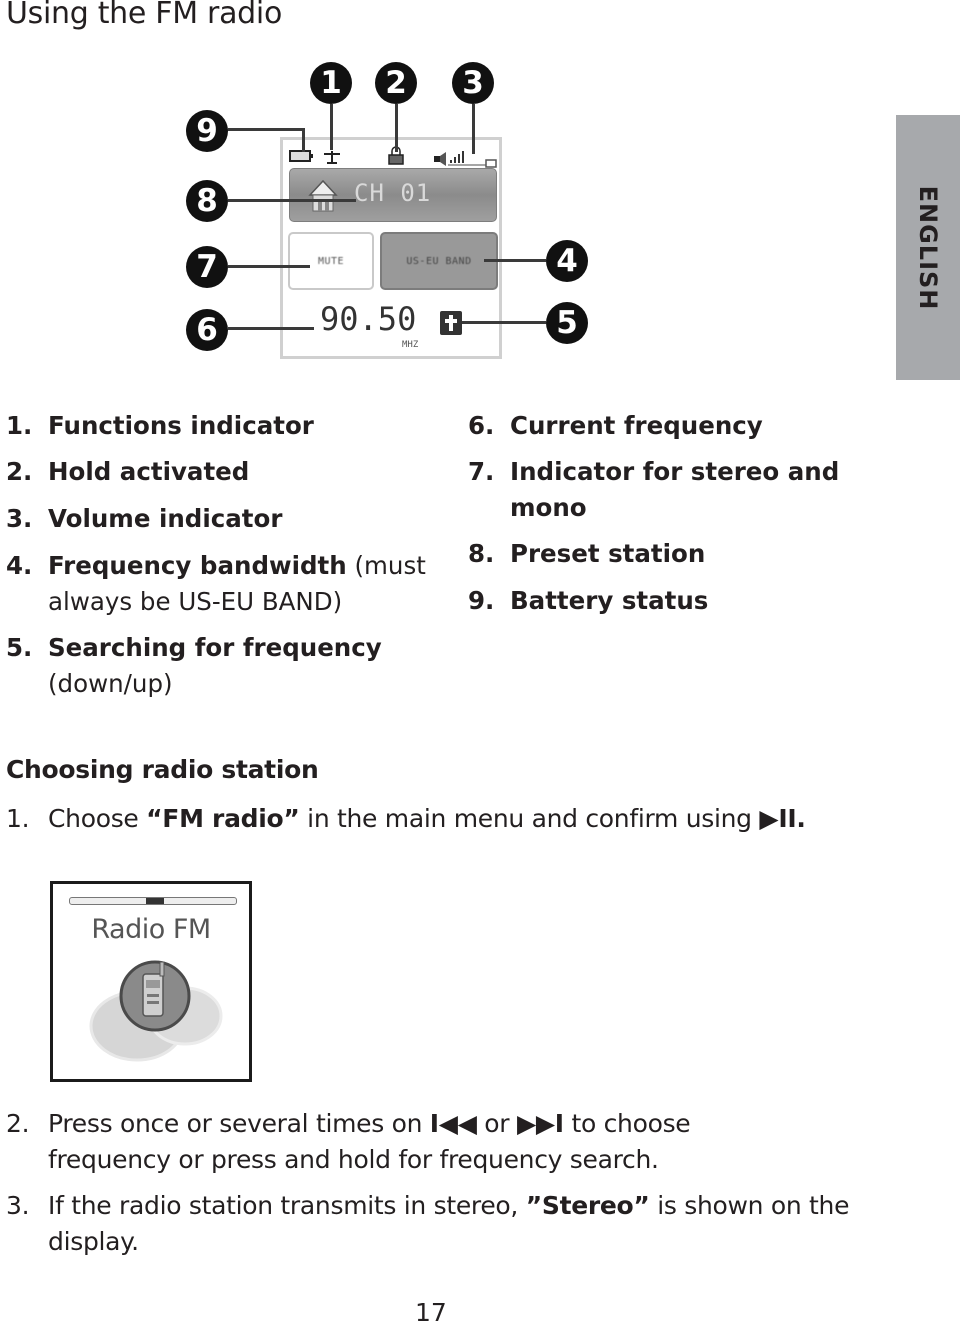  I want to click on legend-text: Volume indicator, so click(165, 518).